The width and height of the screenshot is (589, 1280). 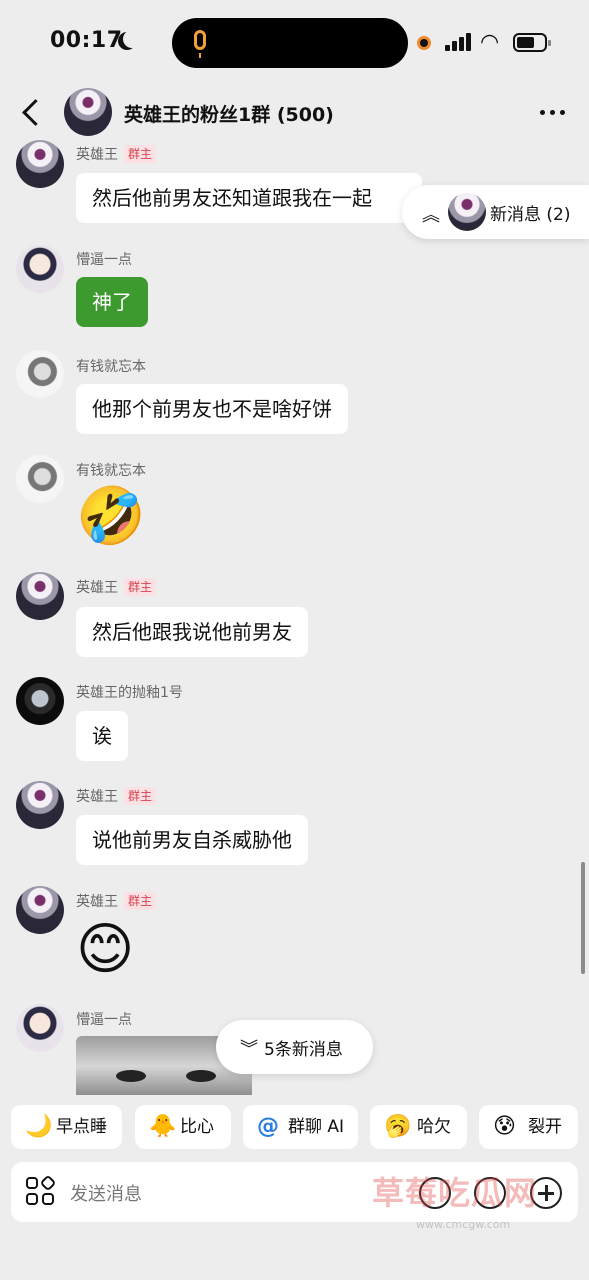 What do you see at coordinates (229, 113) in the screenshot?
I see `group-title: 英雄王的粉丝1群 (500)` at bounding box center [229, 113].